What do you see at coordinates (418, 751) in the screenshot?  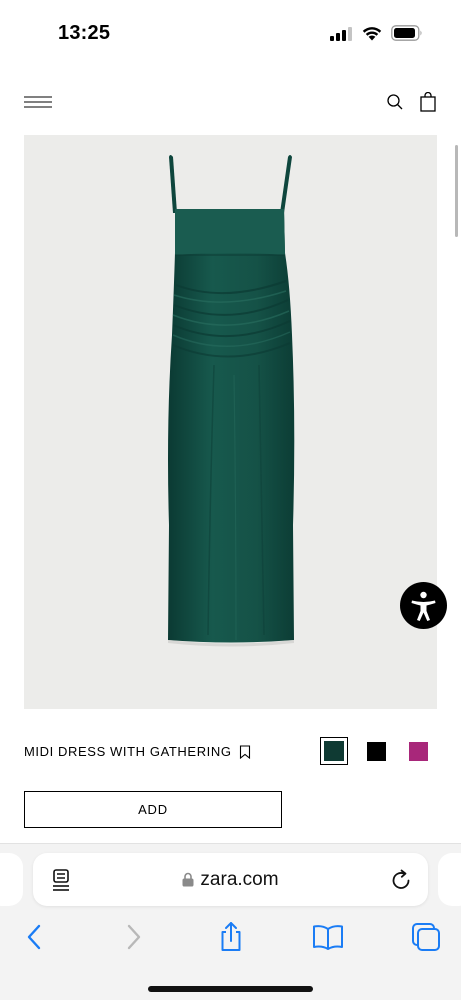 I see `color-swatch-magenta` at bounding box center [418, 751].